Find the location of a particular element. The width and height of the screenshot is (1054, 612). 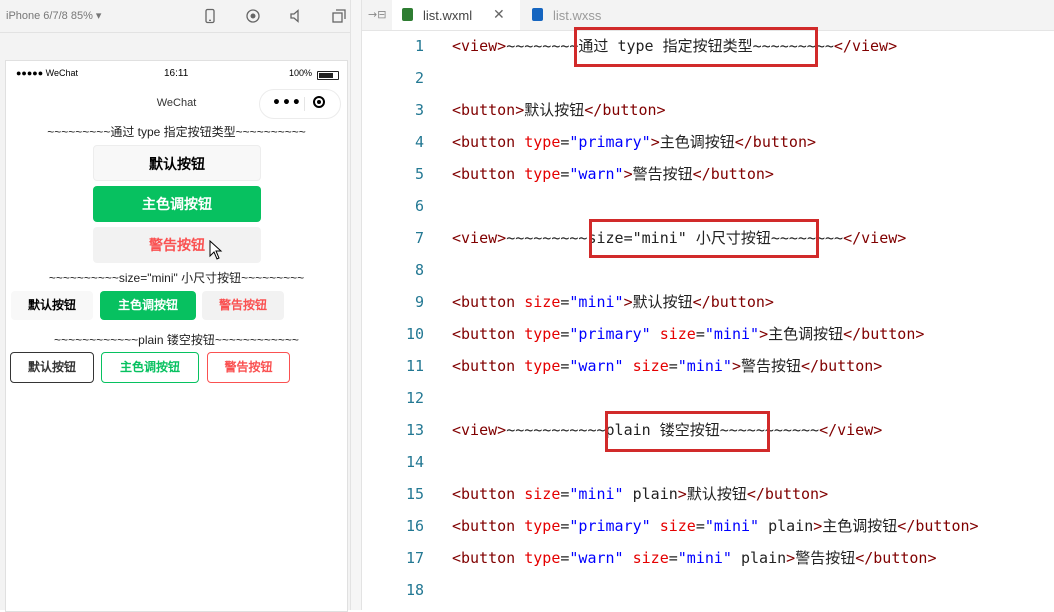

plain-default-button: 默认按钮 is located at coordinates (52, 367).